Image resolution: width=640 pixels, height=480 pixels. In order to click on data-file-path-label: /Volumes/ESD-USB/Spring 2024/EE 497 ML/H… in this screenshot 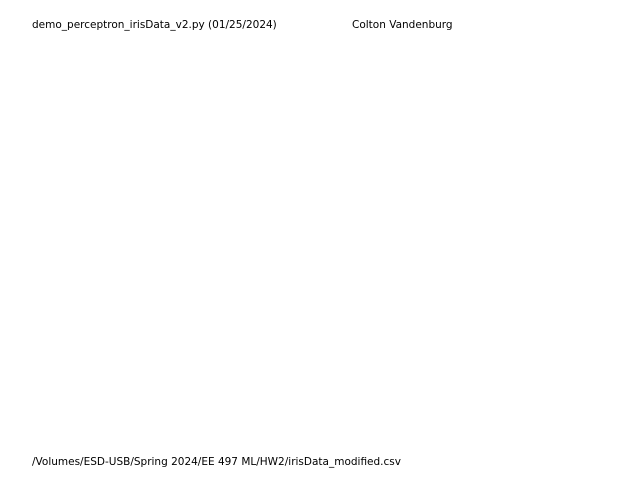, I will do `click(216, 462)`.